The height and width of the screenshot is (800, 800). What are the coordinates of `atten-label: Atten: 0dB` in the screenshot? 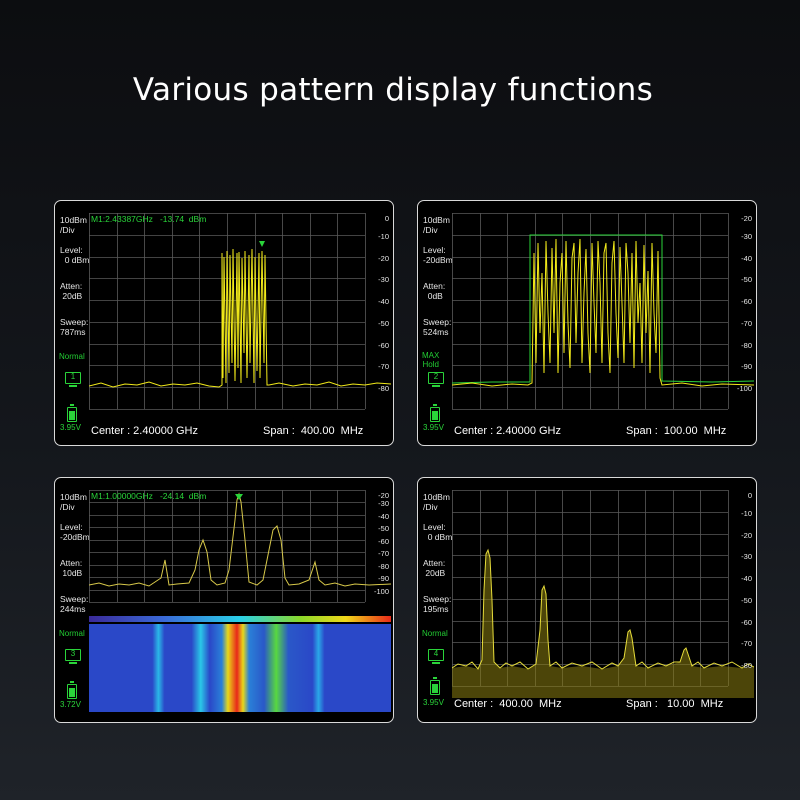 It's located at (434, 291).